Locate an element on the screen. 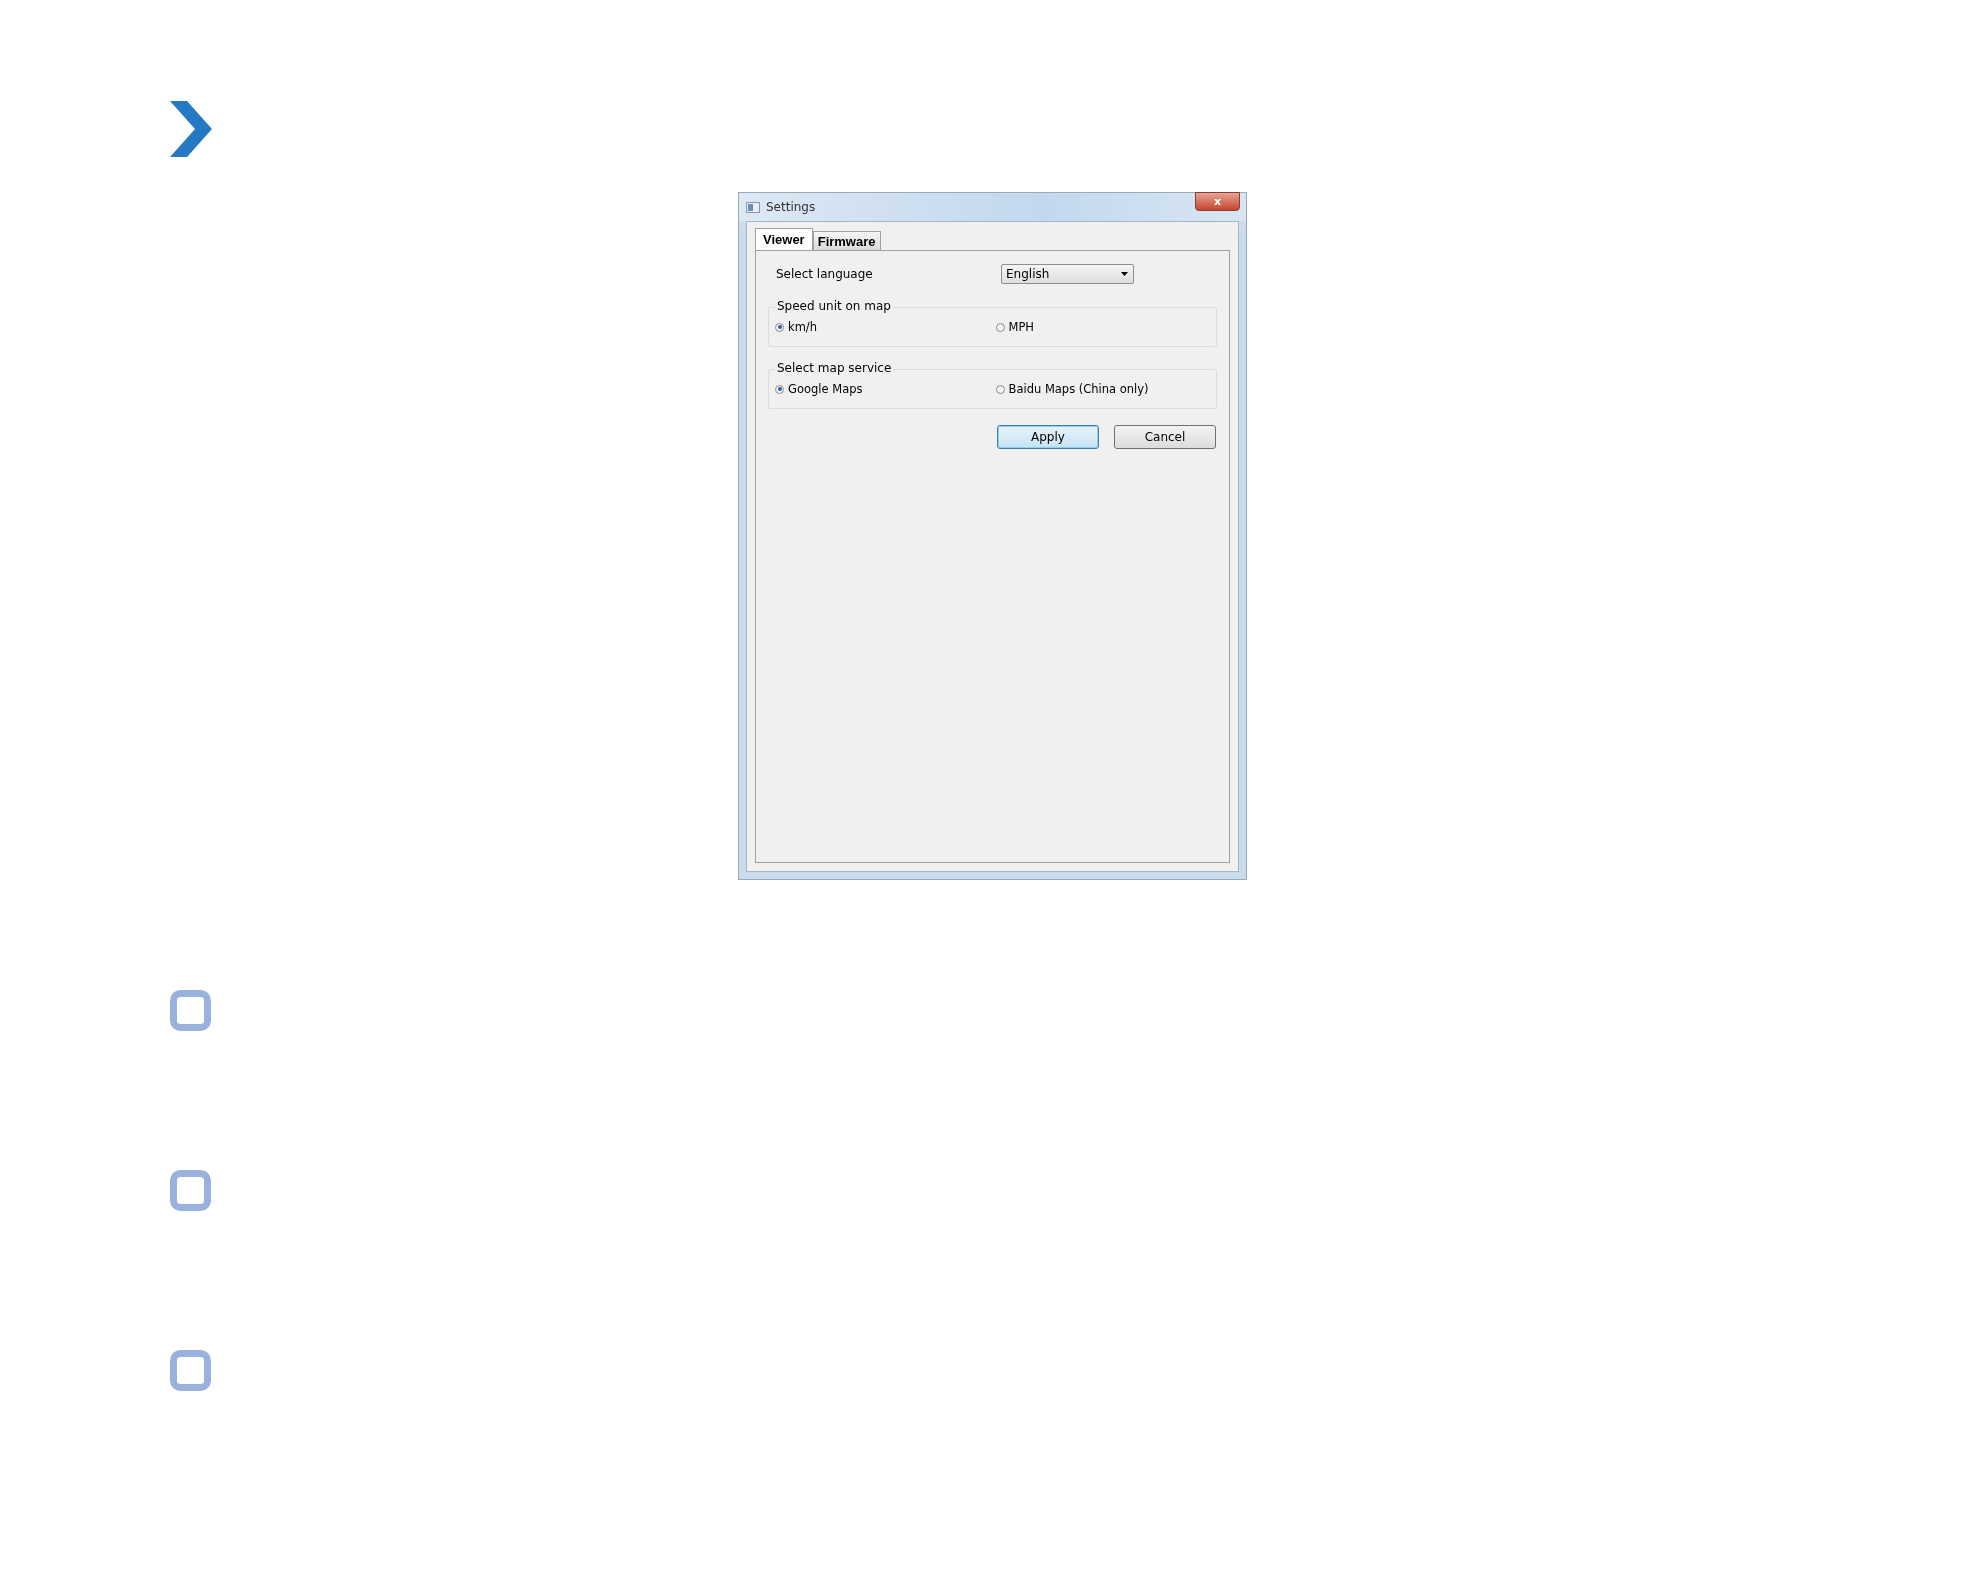  language-dropdown: English is located at coordinates (1067, 274).